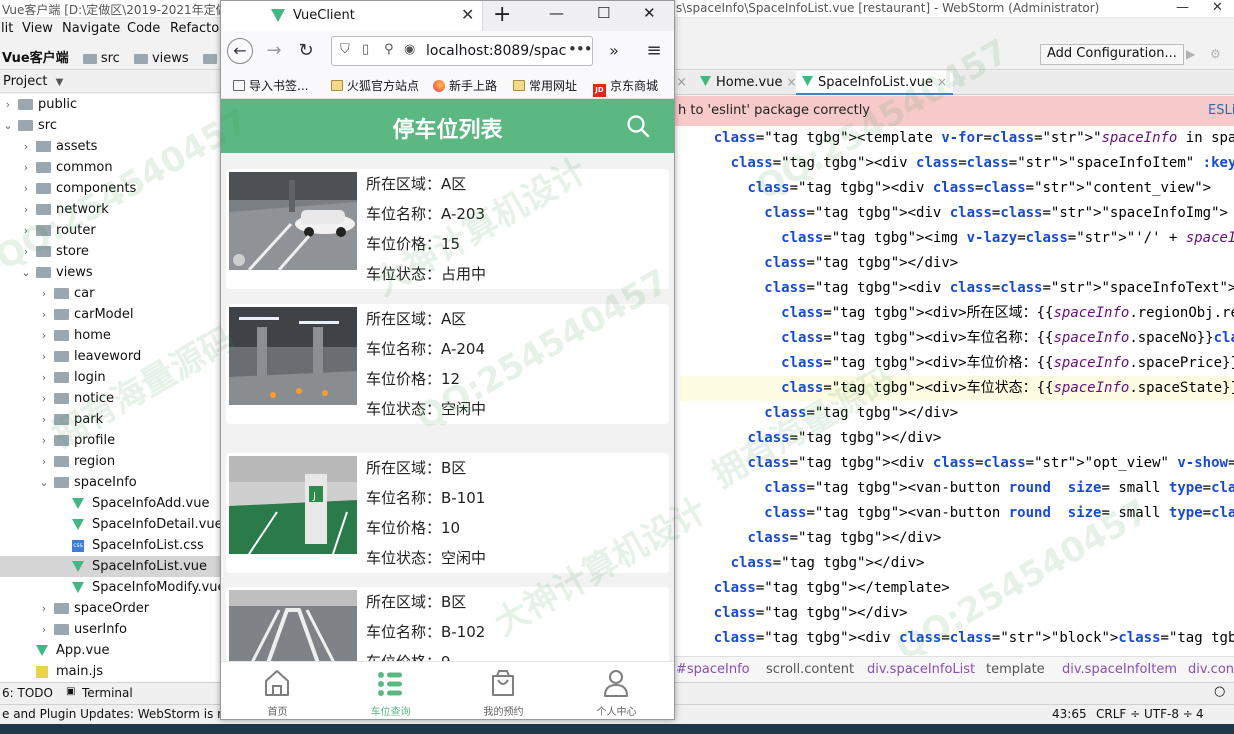 This screenshot has width=1234, height=734. Describe the element at coordinates (110, 566) in the screenshot. I see `tree-item: SpaceInfoList.vue` at that location.